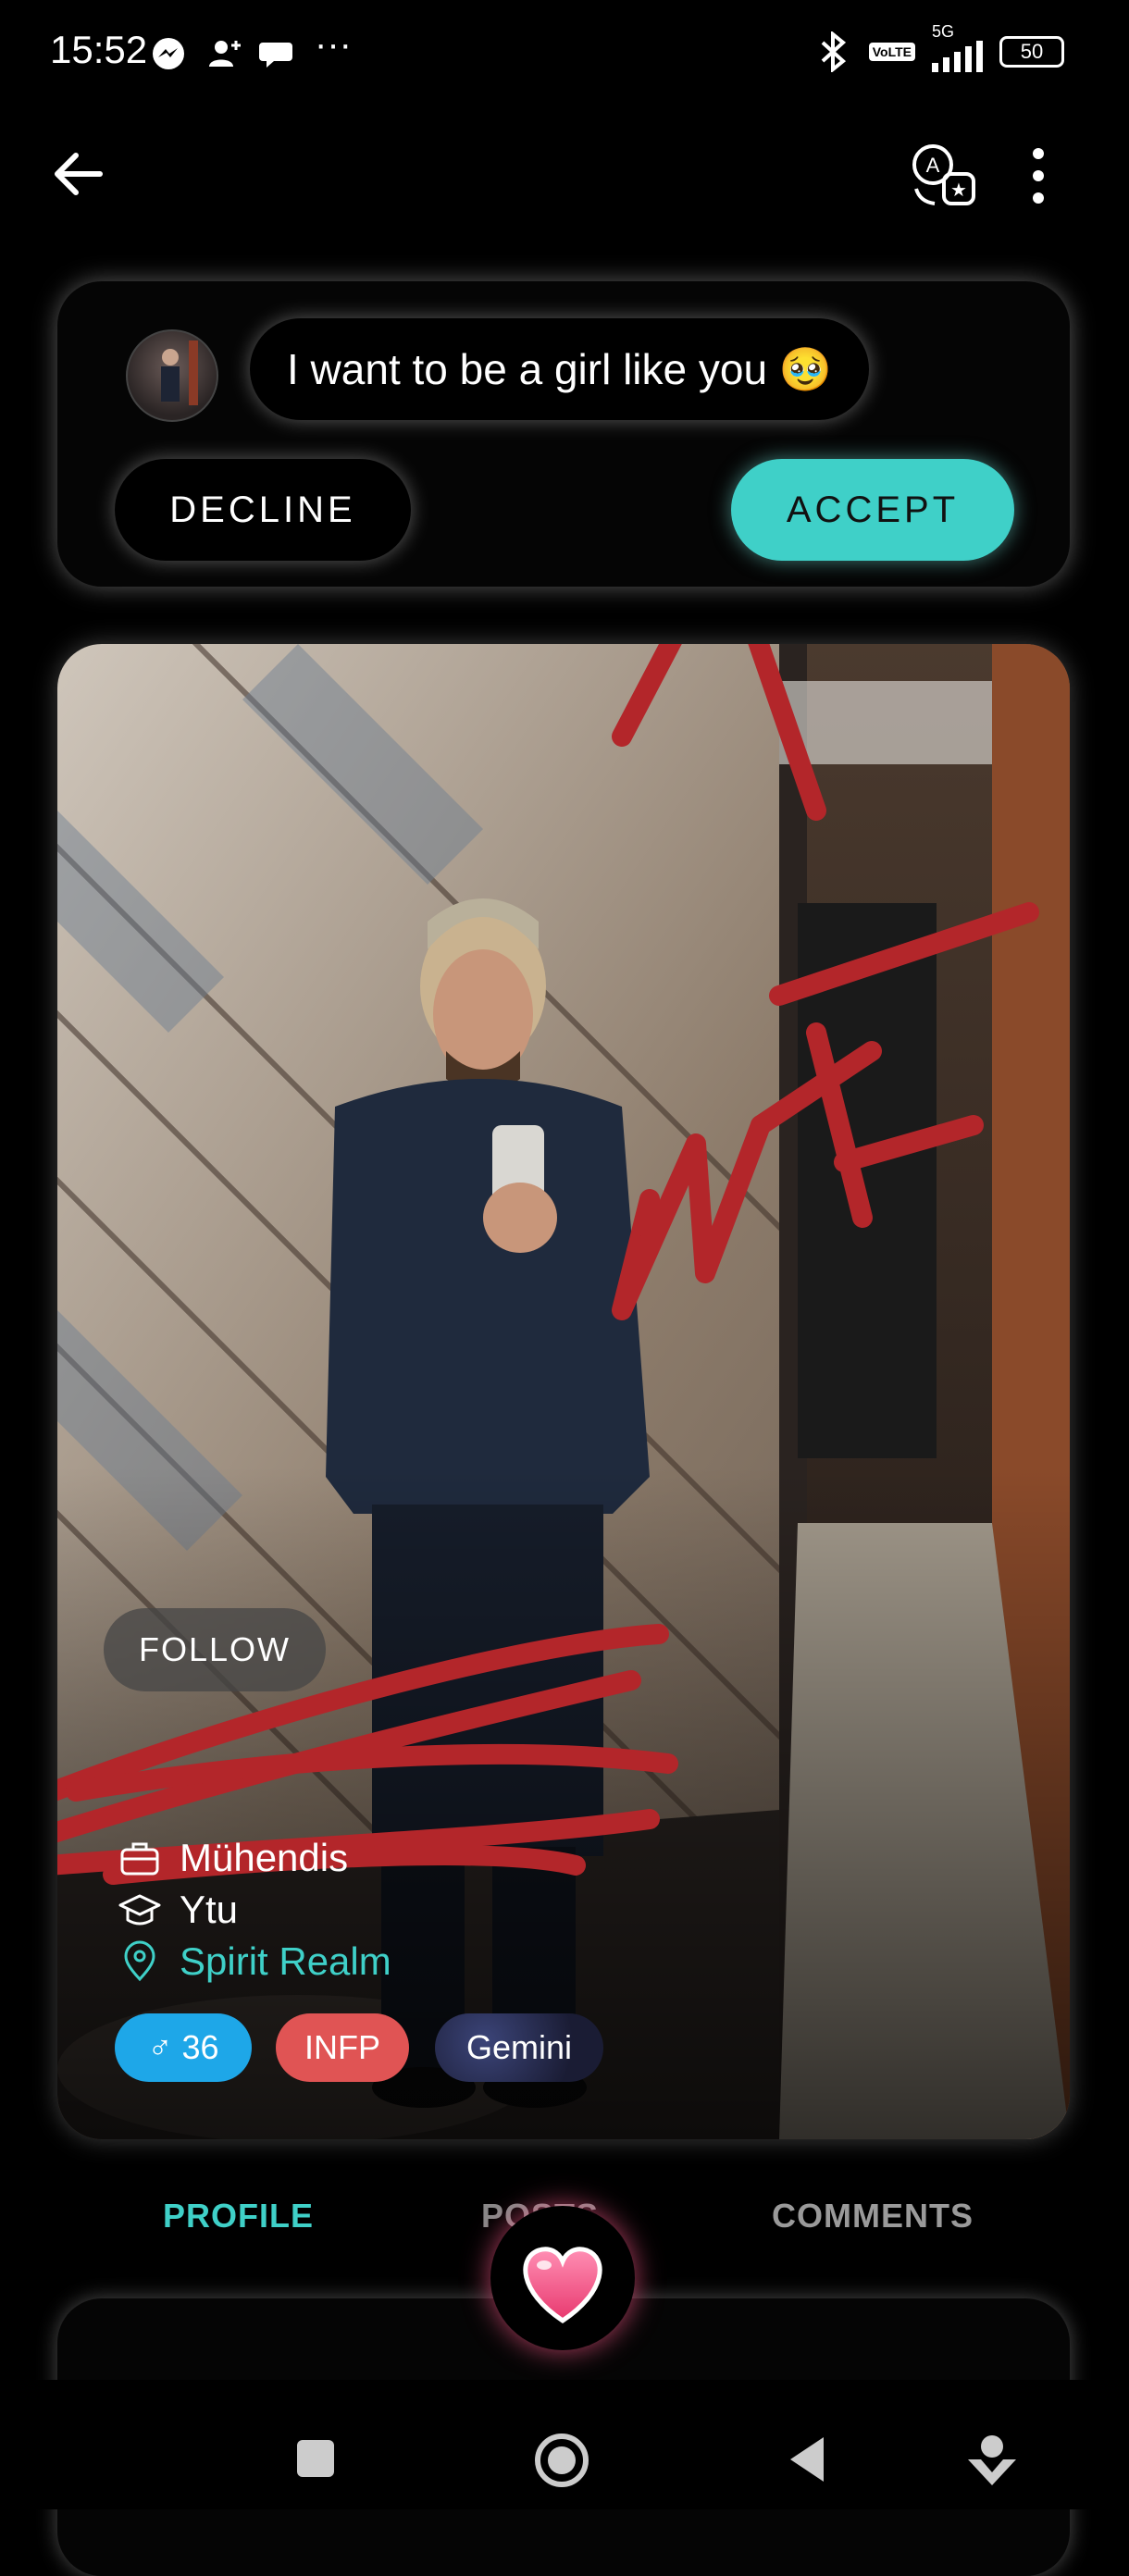 The width and height of the screenshot is (1129, 2576). Describe the element at coordinates (957, 56) in the screenshot. I see `signal-icon` at that location.